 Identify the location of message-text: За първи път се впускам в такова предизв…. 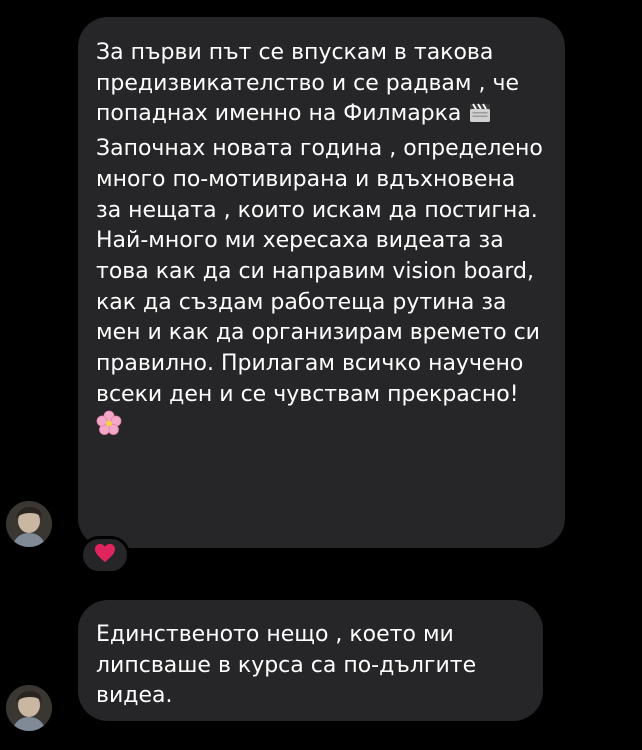
(307, 83).